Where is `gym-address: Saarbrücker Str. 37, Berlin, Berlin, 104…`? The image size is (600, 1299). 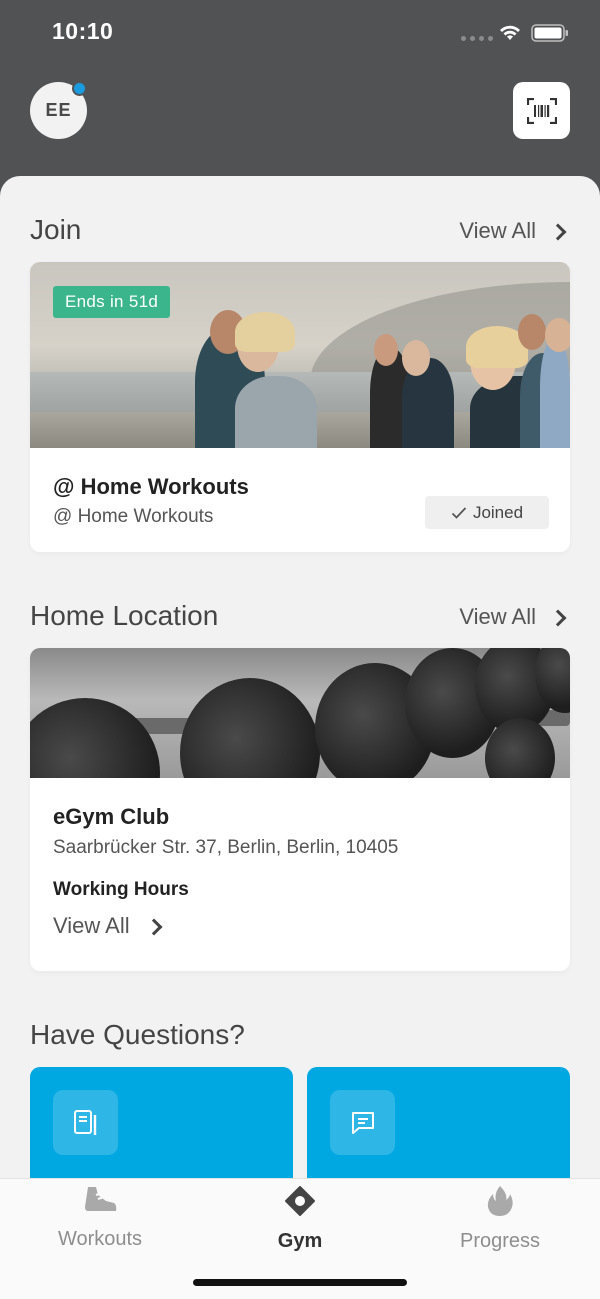
gym-address: Saarbrücker Str. 37, Berlin, Berlin, 104… is located at coordinates (226, 847).